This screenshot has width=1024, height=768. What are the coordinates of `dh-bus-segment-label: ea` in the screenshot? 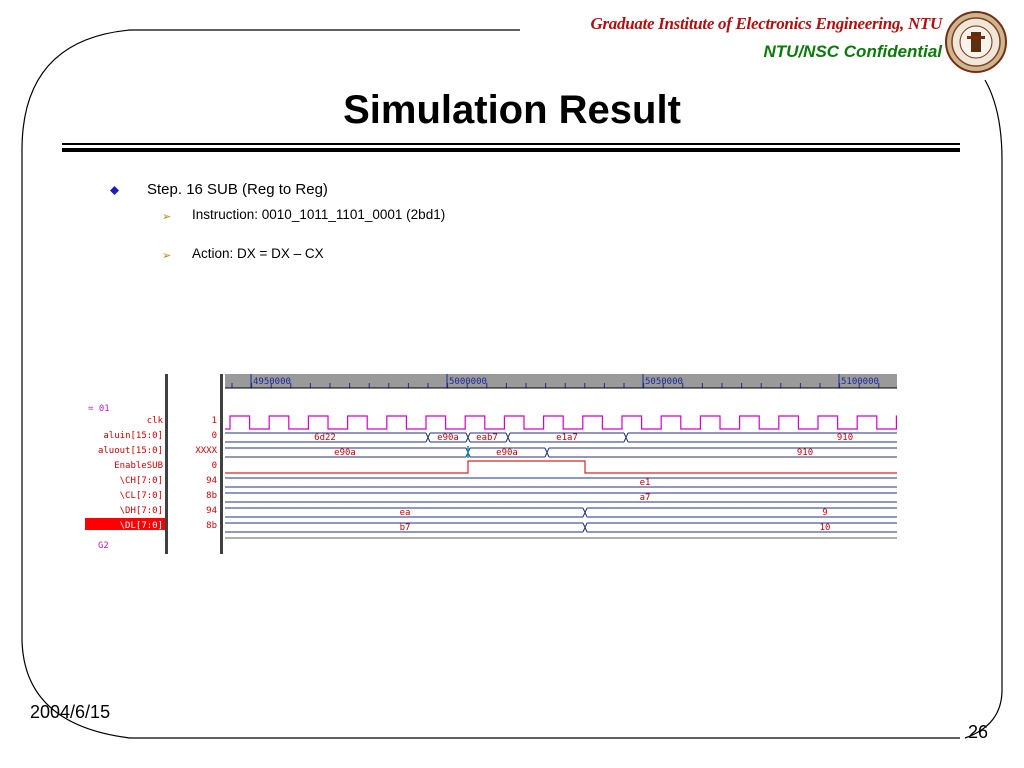 It's located at (405, 513).